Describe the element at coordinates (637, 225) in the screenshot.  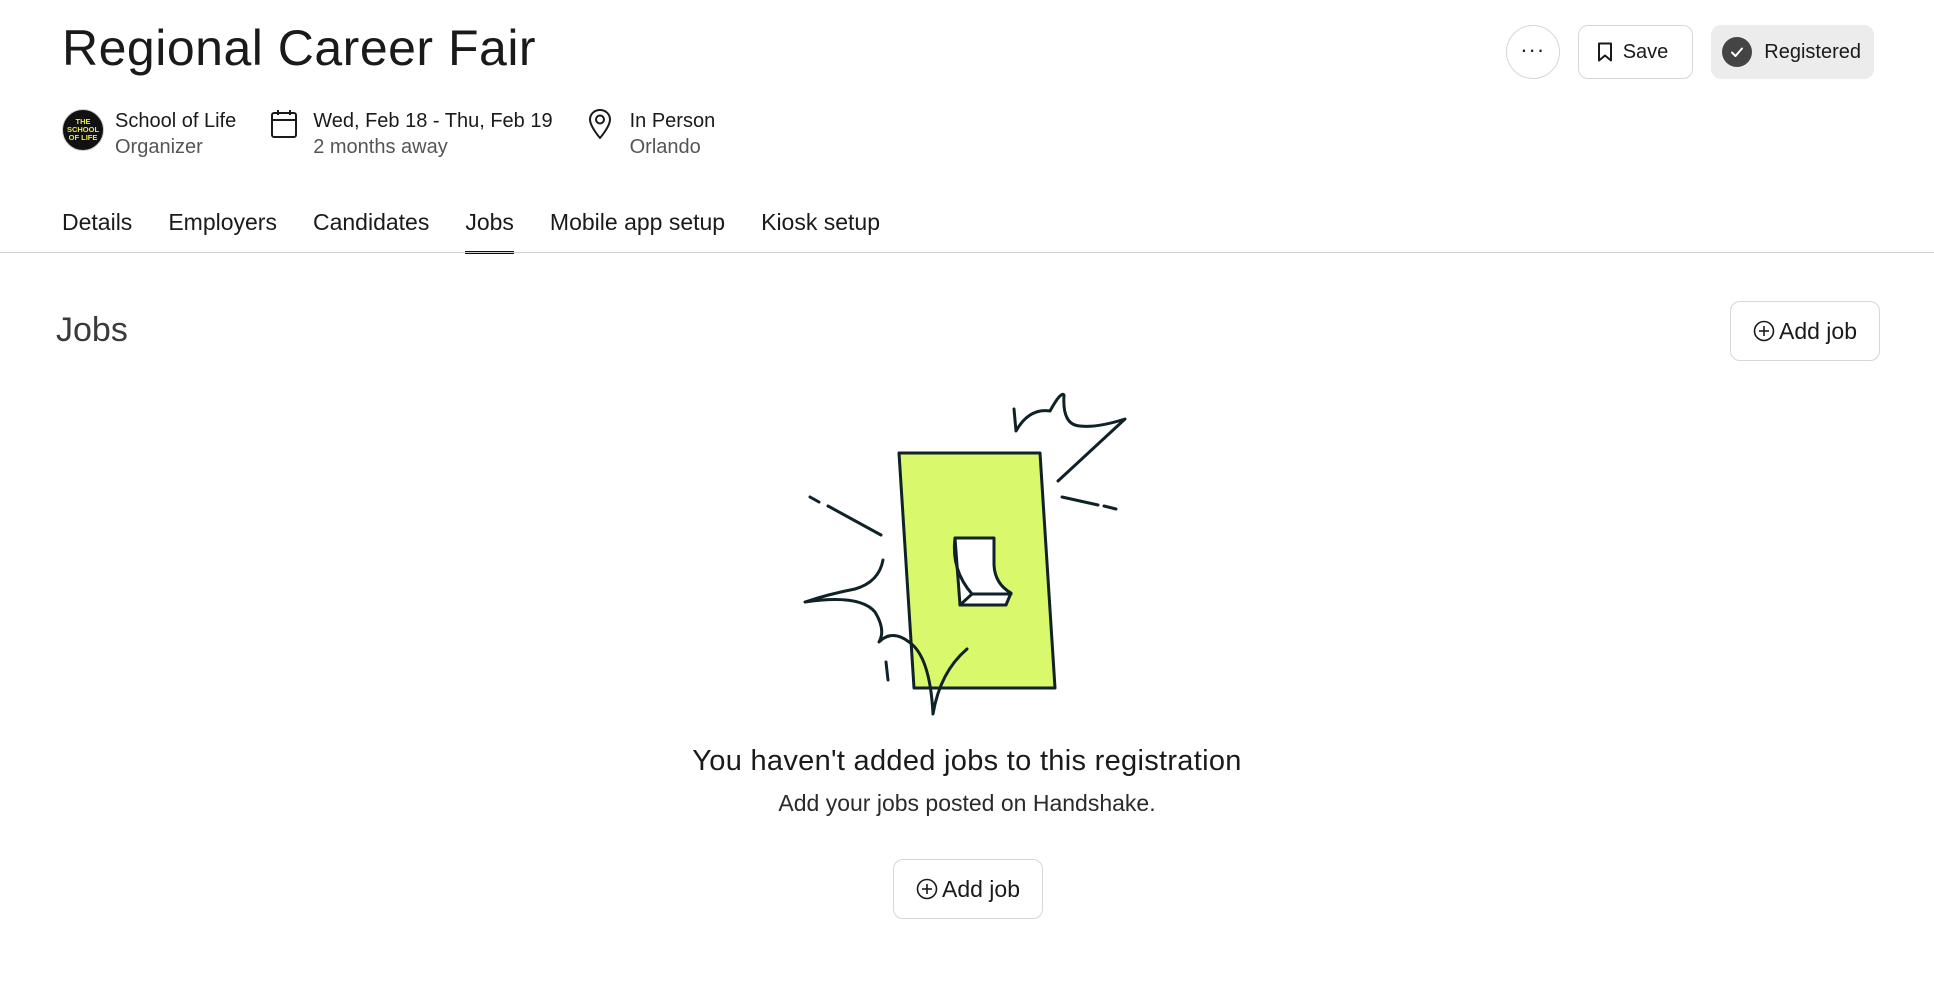
I see `tab-mobile-app-setup: Mobile app setup` at that location.